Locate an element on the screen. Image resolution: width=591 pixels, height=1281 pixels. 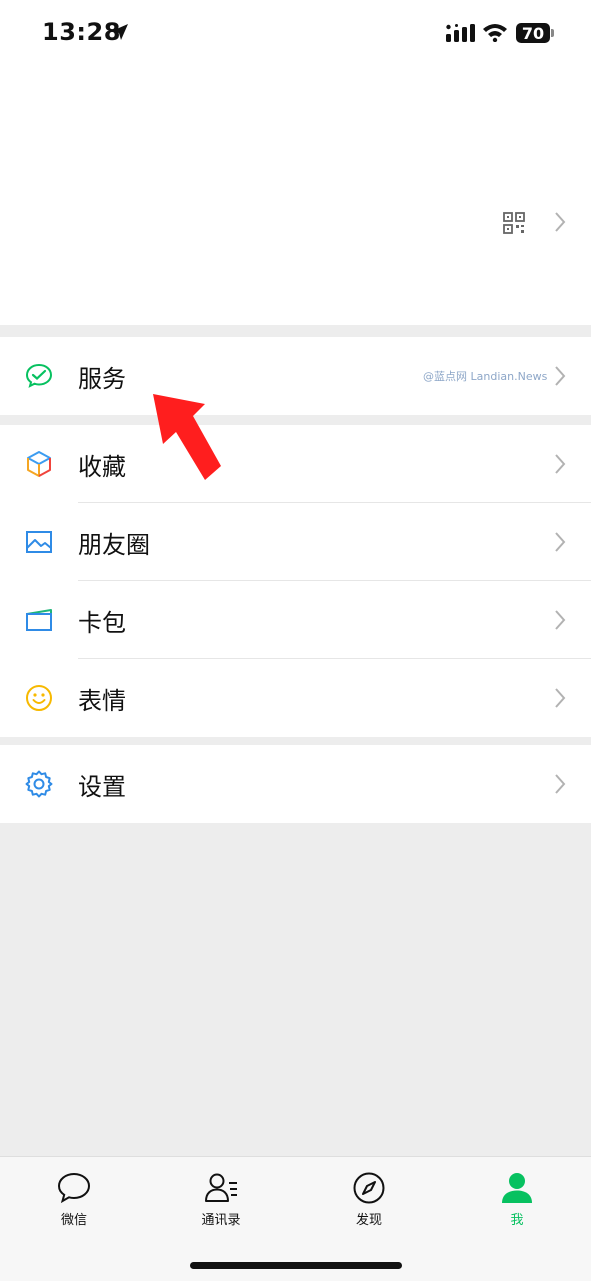
tab-label: 我 is located at coordinates (517, 1220).